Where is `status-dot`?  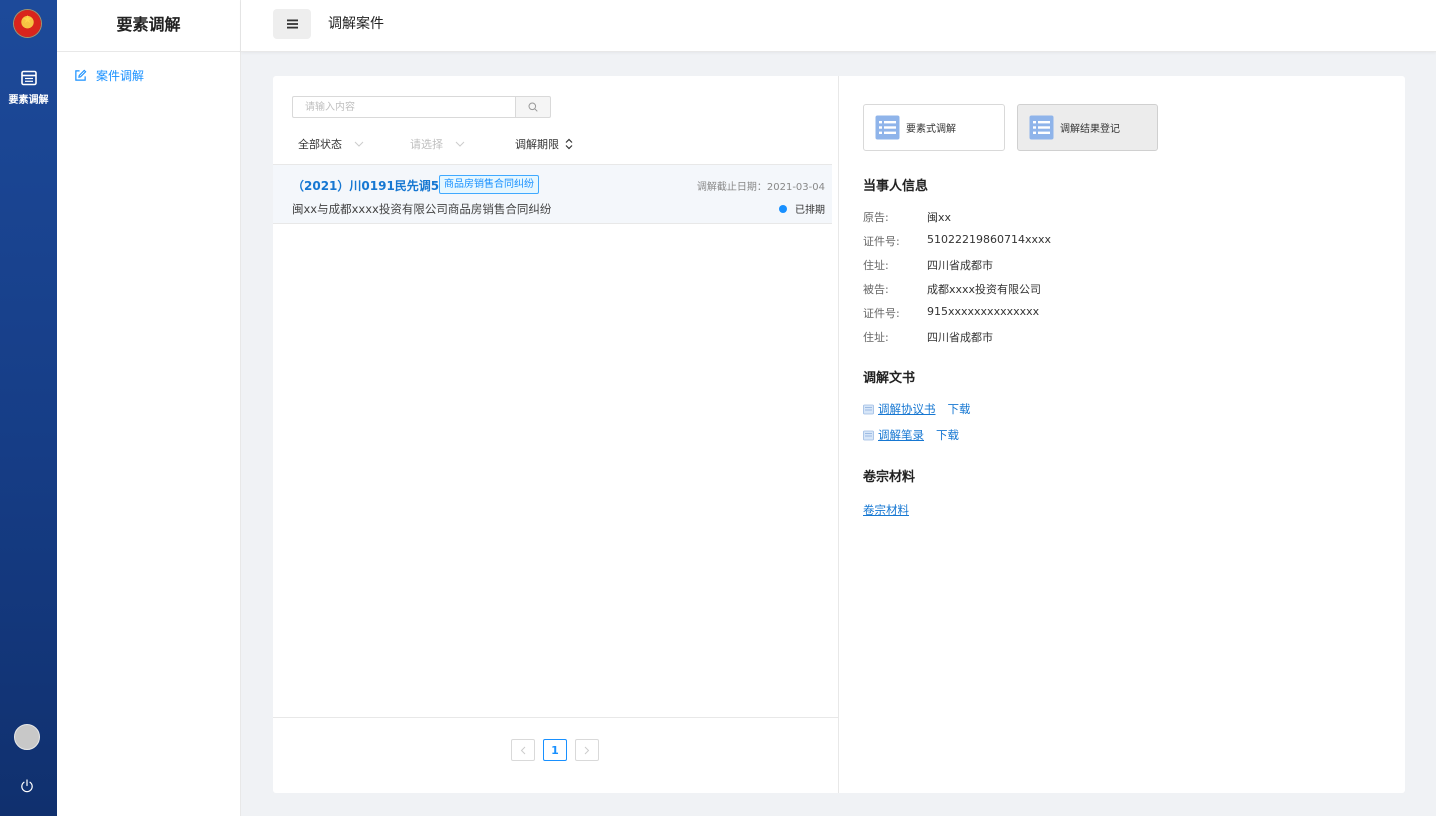
status-dot is located at coordinates (783, 208).